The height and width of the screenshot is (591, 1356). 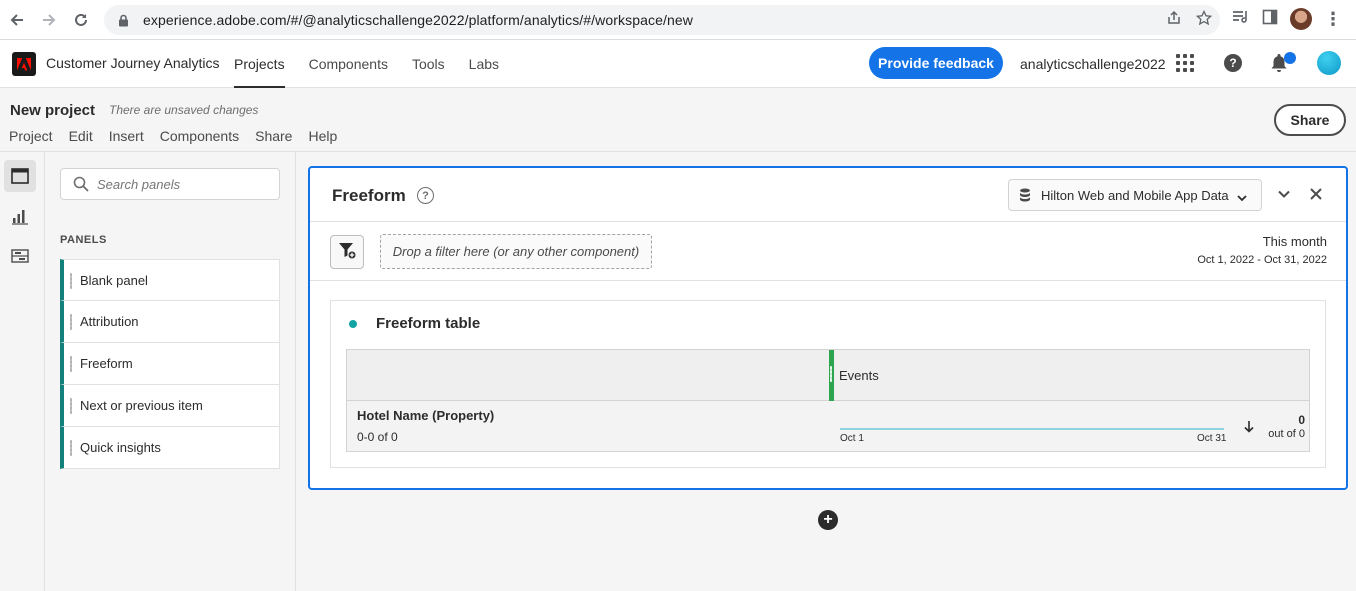 I want to click on left-rail, so click(x=22, y=371).